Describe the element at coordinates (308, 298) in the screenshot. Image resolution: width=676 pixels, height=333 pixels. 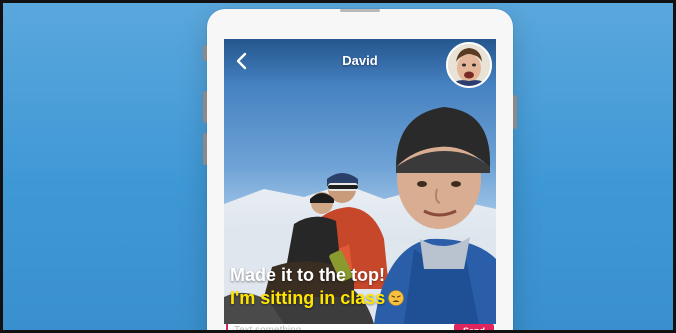
I see `reply-text: I'm sitting in class` at that location.